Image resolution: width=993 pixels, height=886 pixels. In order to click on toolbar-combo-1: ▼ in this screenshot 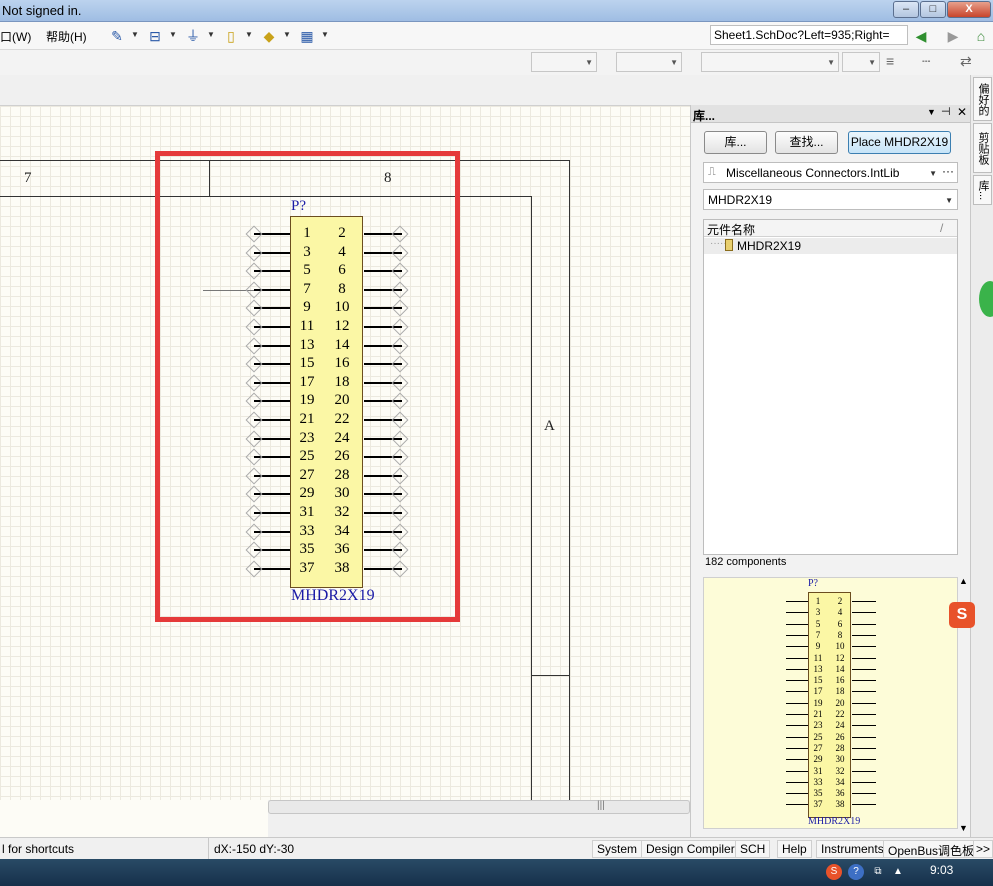, I will do `click(564, 62)`.